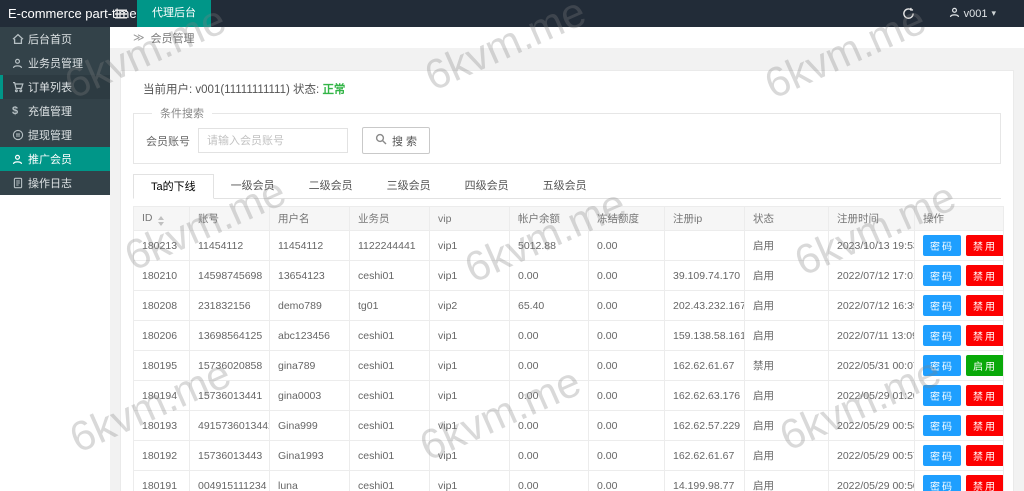  What do you see at coordinates (567, 134) in the screenshot?
I see `search-fieldset: 条件搜索 会员账号 搜 索` at bounding box center [567, 134].